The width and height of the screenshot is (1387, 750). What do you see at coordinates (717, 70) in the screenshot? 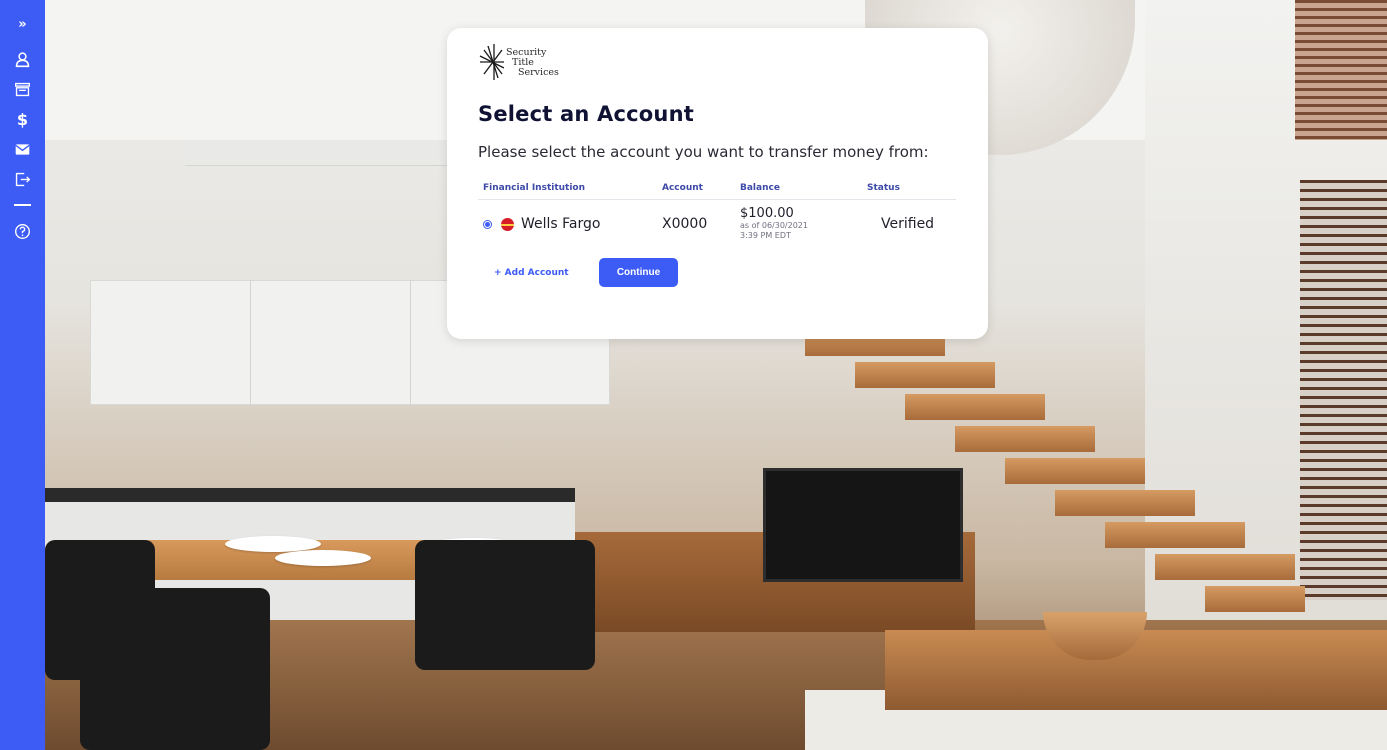
I see `company-logo: Security Title Services` at bounding box center [717, 70].